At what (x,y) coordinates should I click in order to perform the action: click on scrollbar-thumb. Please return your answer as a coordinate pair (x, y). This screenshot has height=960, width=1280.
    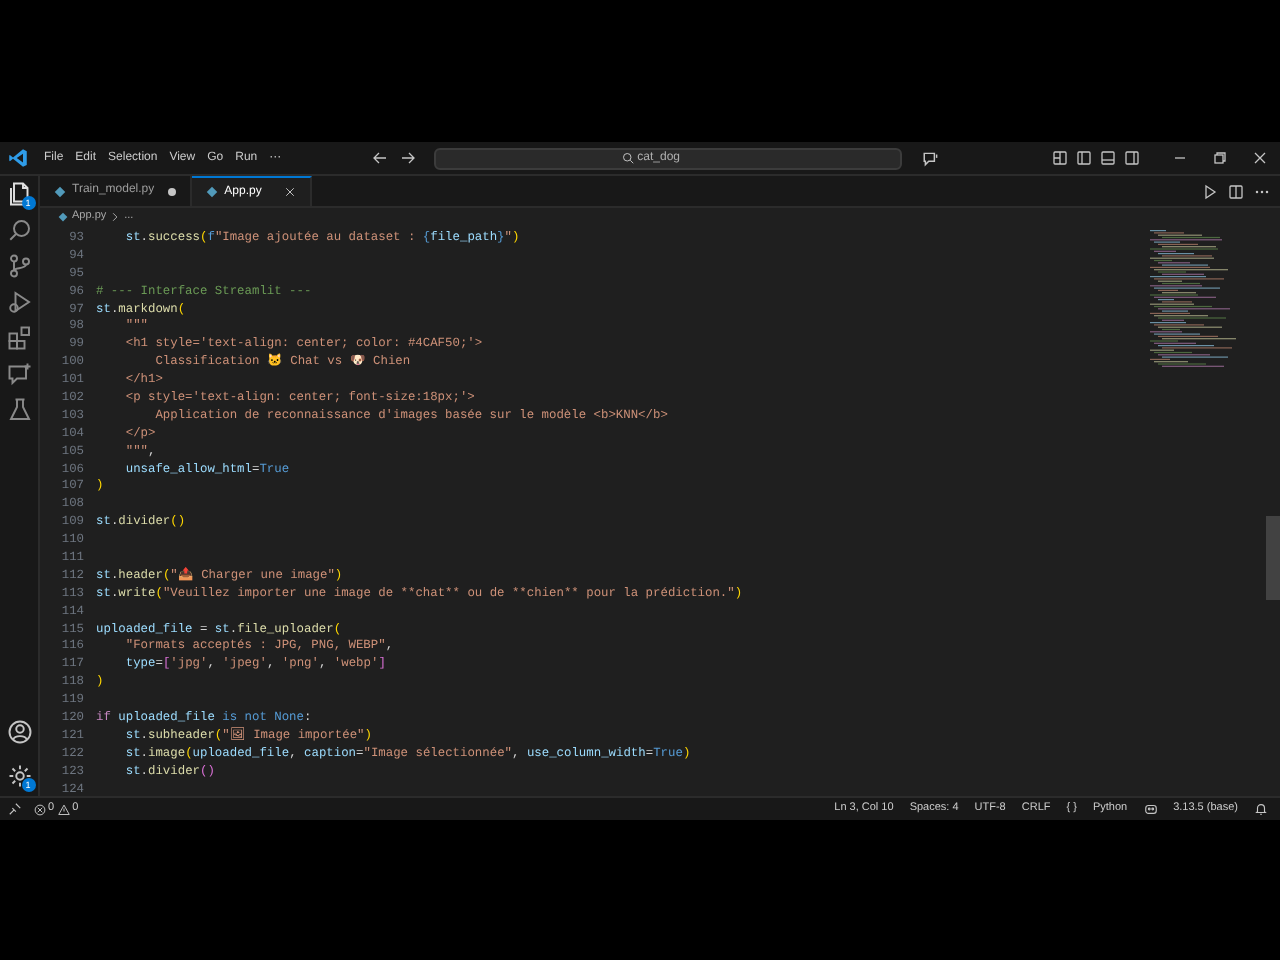
    Looking at the image, I should click on (1273, 558).